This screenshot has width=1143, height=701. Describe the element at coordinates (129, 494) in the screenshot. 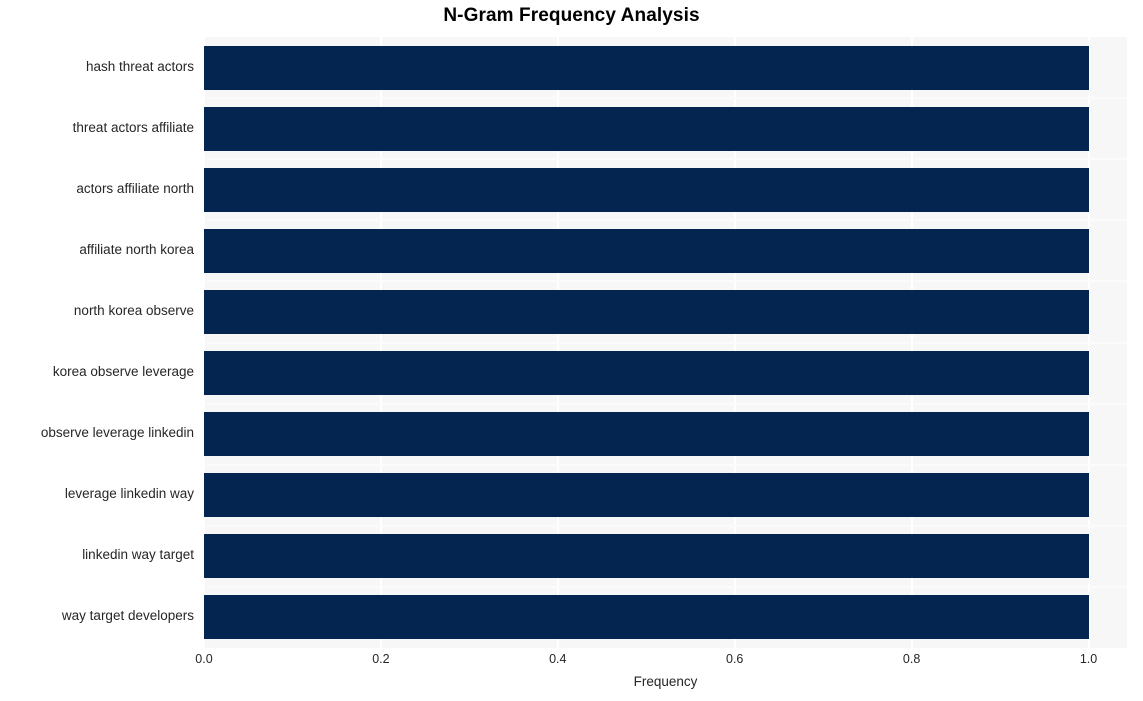

I see `y-tick-label-7: leverage linkedin way` at that location.